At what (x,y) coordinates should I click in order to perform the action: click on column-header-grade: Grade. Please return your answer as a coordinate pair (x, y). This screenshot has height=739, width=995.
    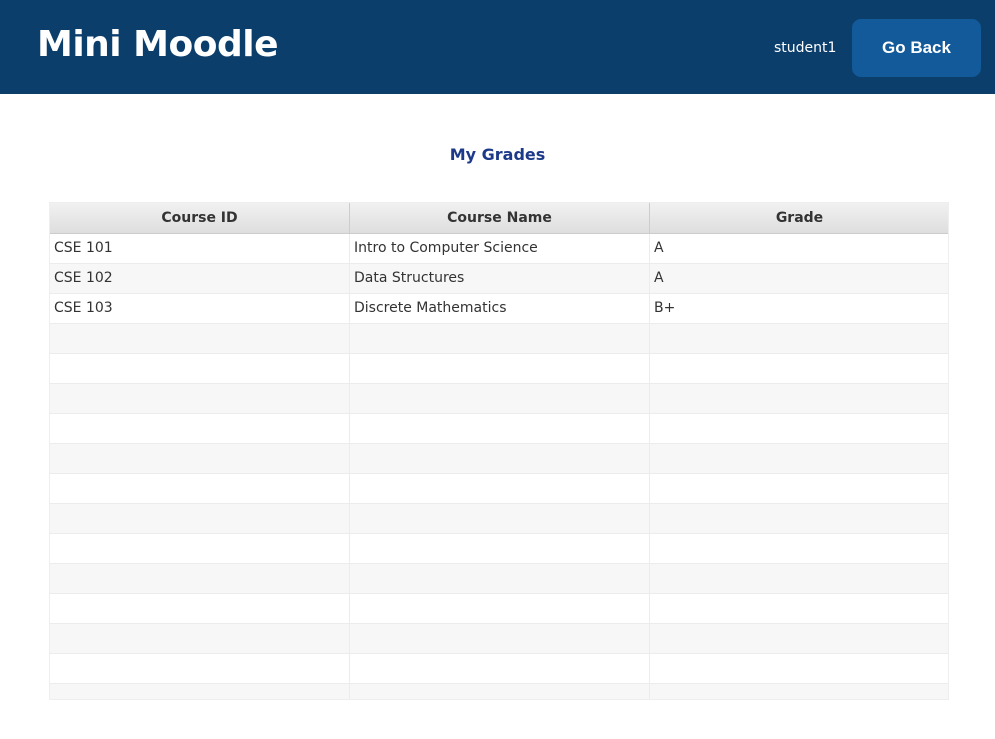
    Looking at the image, I should click on (799, 218).